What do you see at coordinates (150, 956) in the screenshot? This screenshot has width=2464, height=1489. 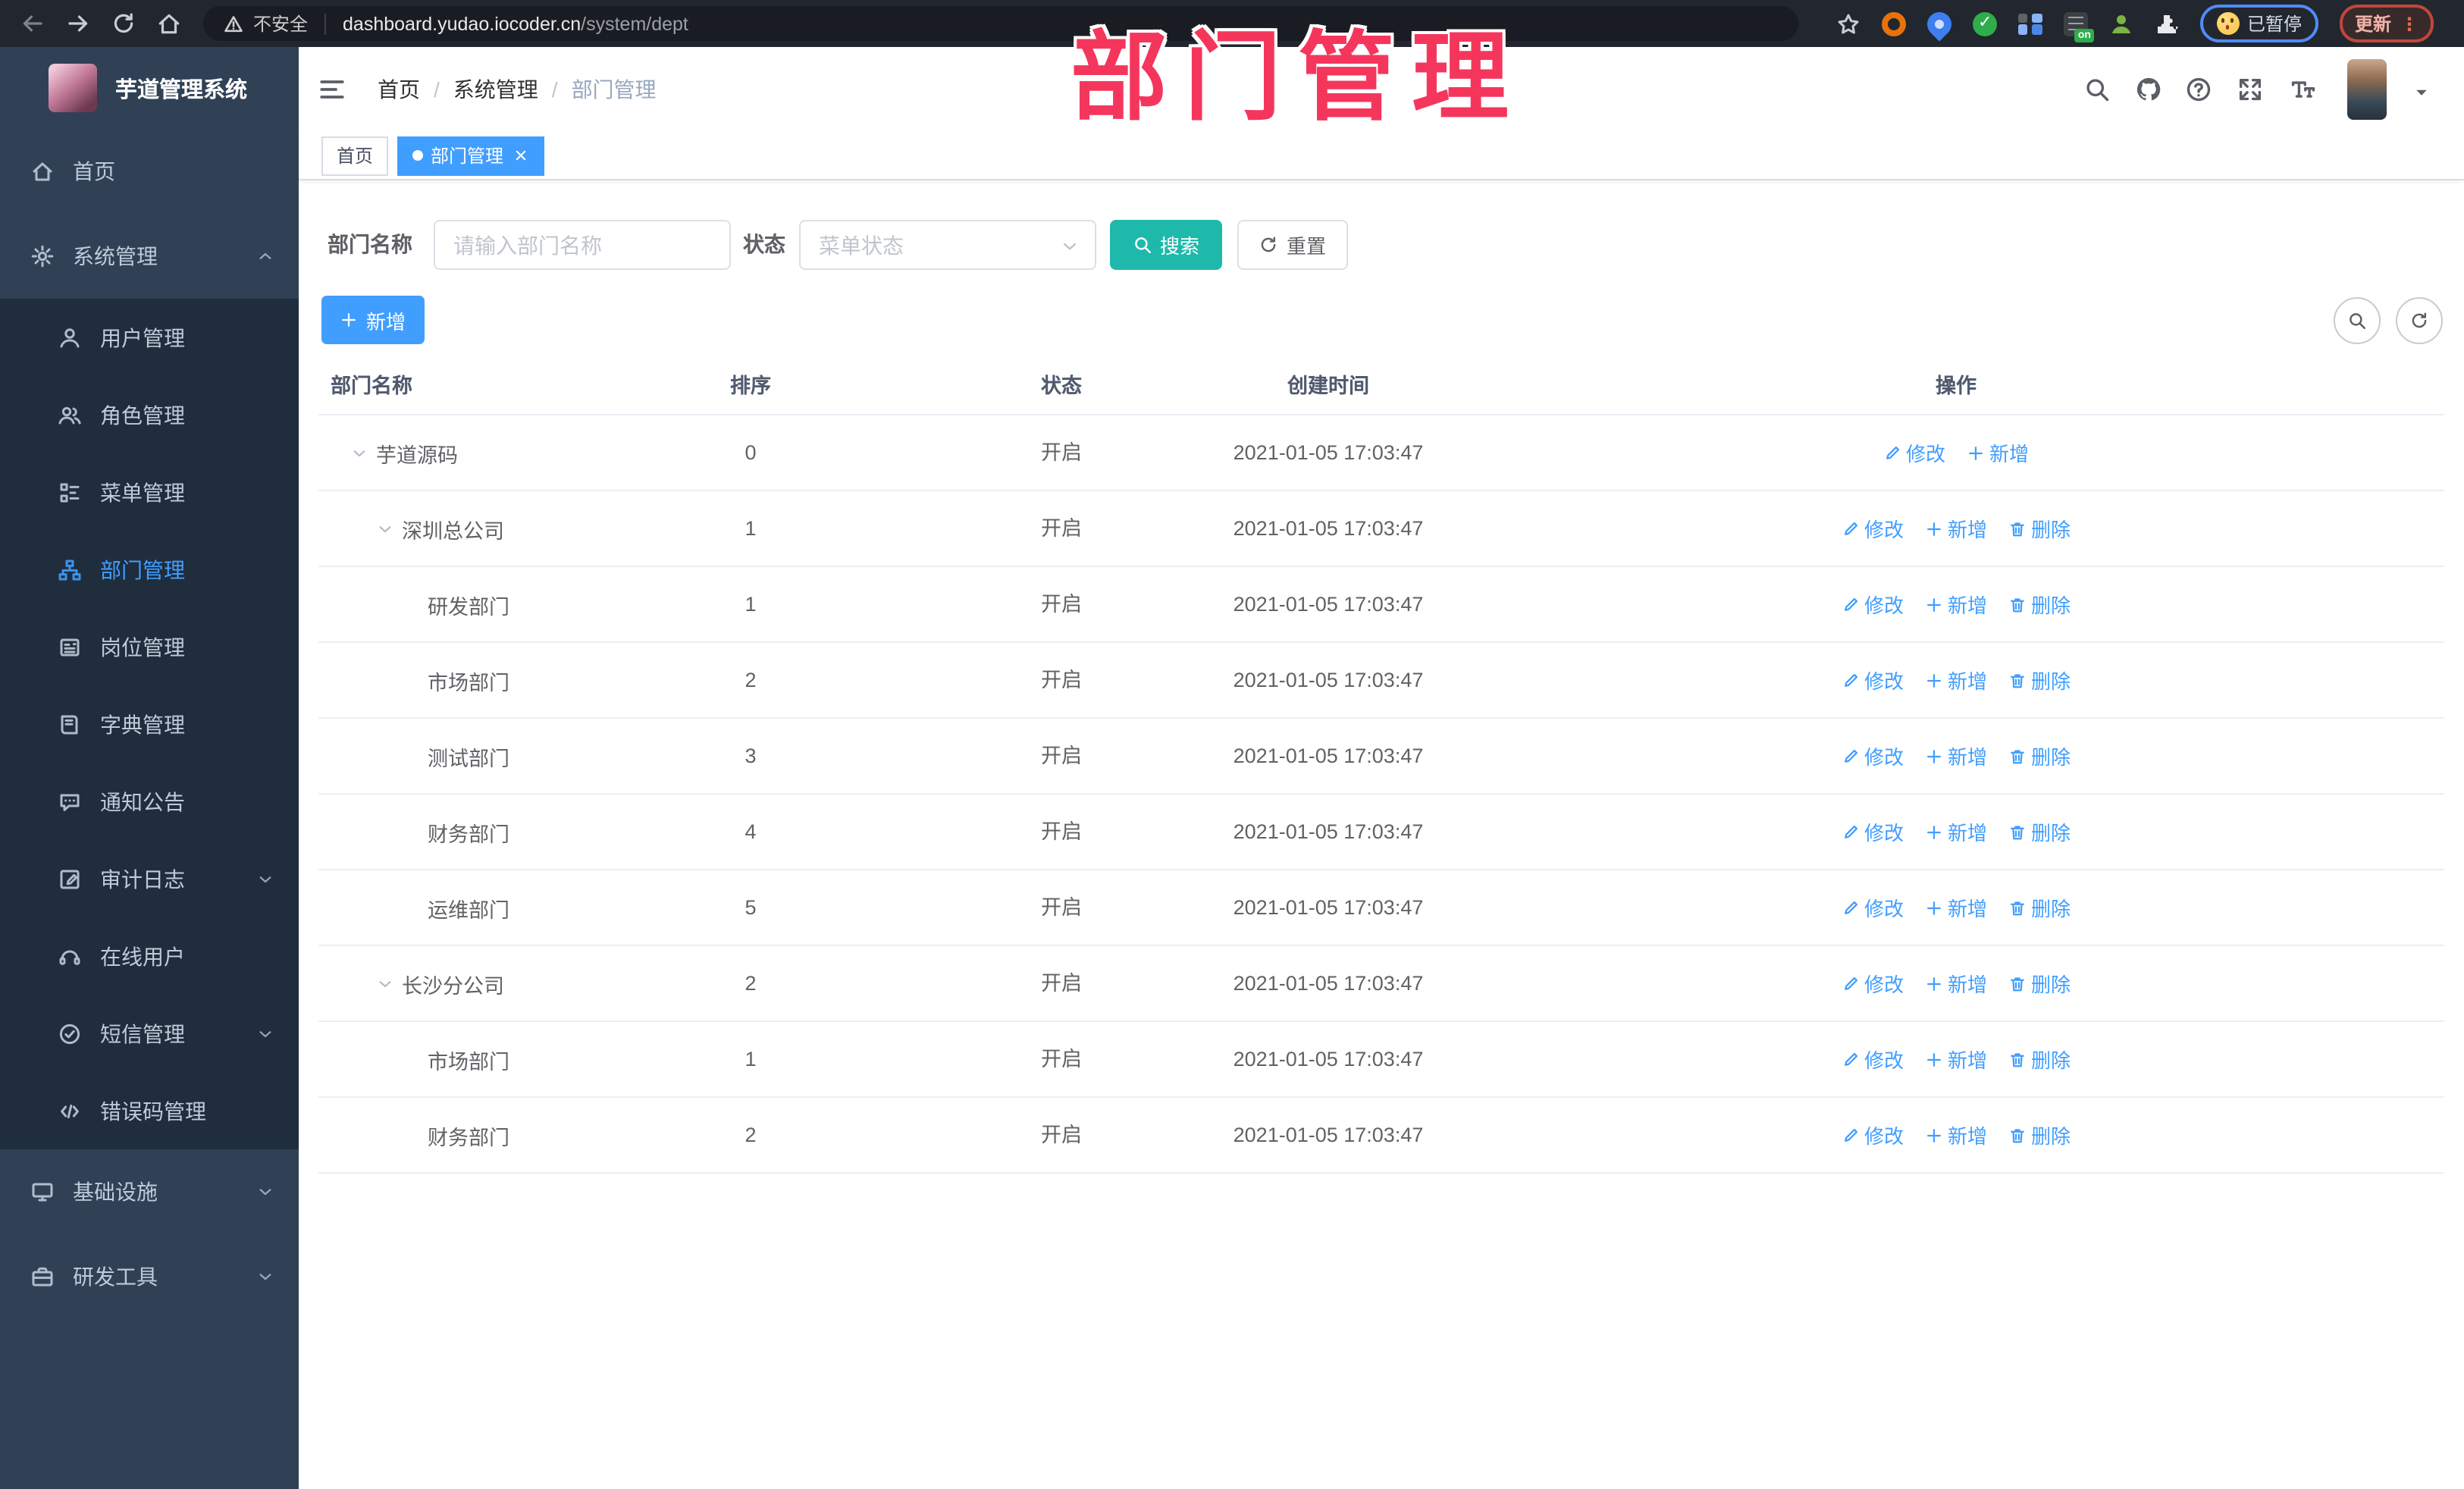 I see `sidebar-item: 在线用户` at bounding box center [150, 956].